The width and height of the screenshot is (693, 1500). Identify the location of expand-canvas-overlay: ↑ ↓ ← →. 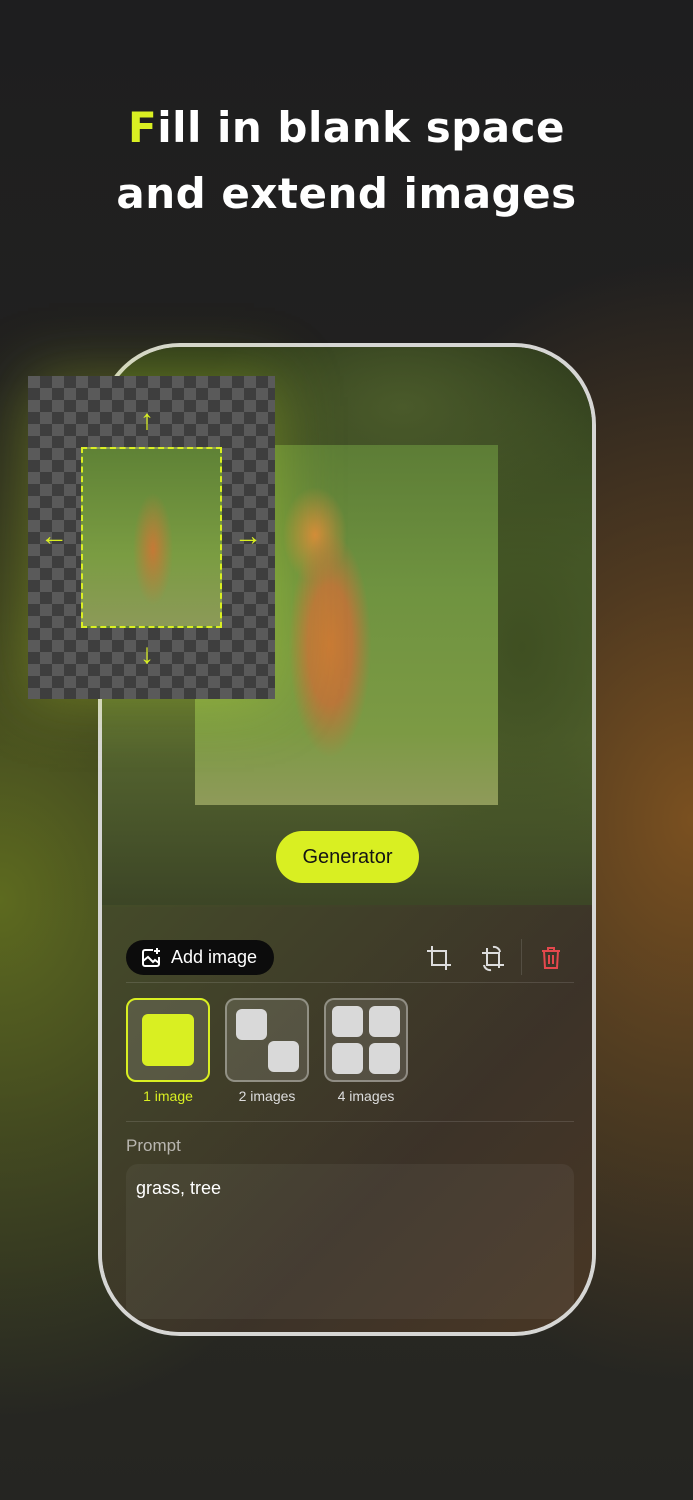
(151, 537).